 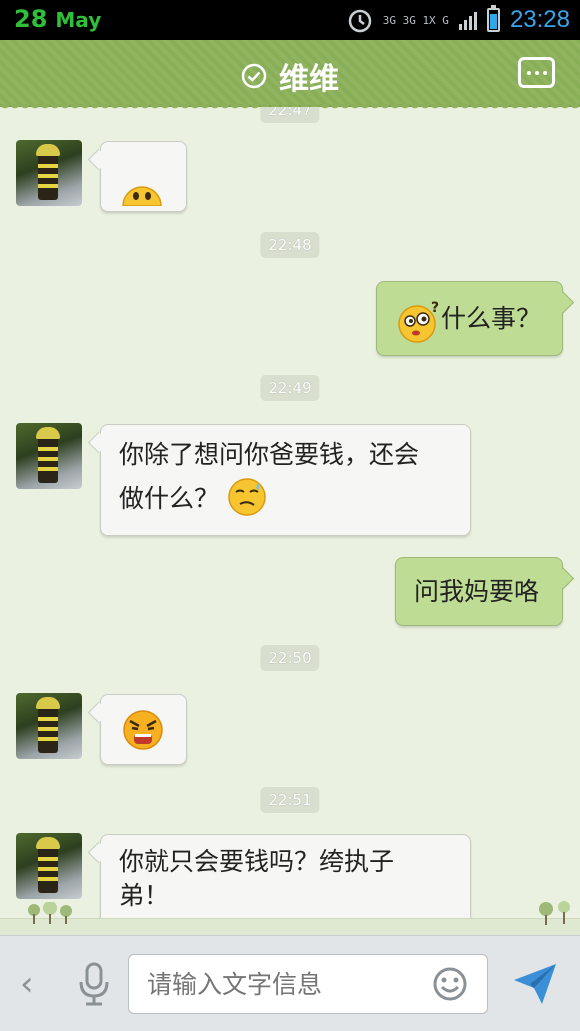 What do you see at coordinates (309, 79) in the screenshot?
I see `contact-name: 维维` at bounding box center [309, 79].